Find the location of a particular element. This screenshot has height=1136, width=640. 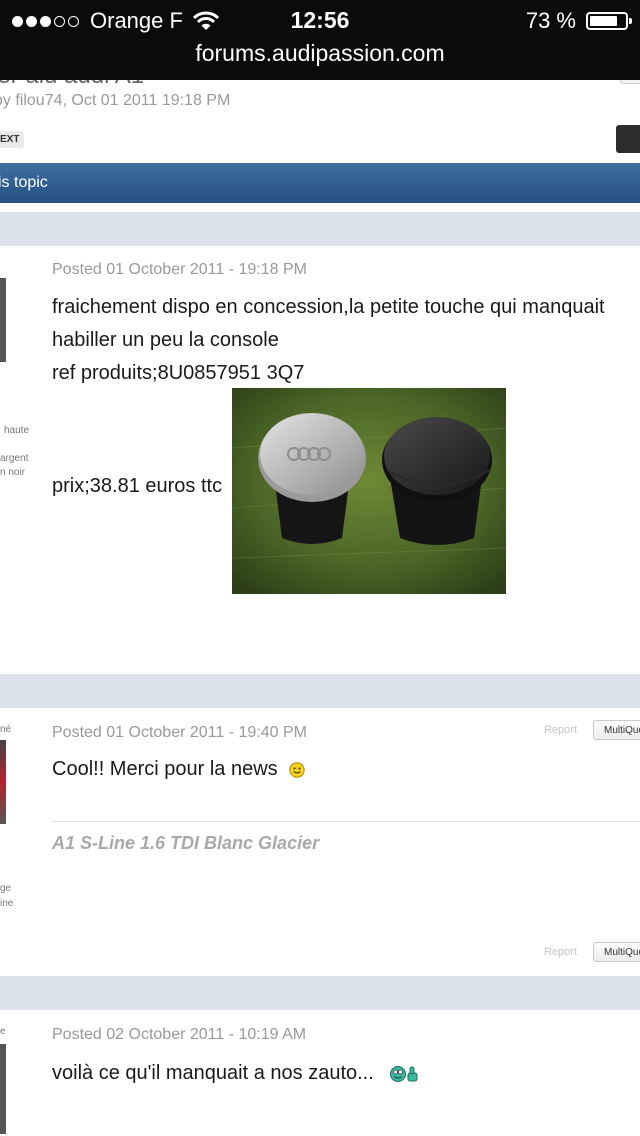

author-note: n noir is located at coordinates (13, 472).